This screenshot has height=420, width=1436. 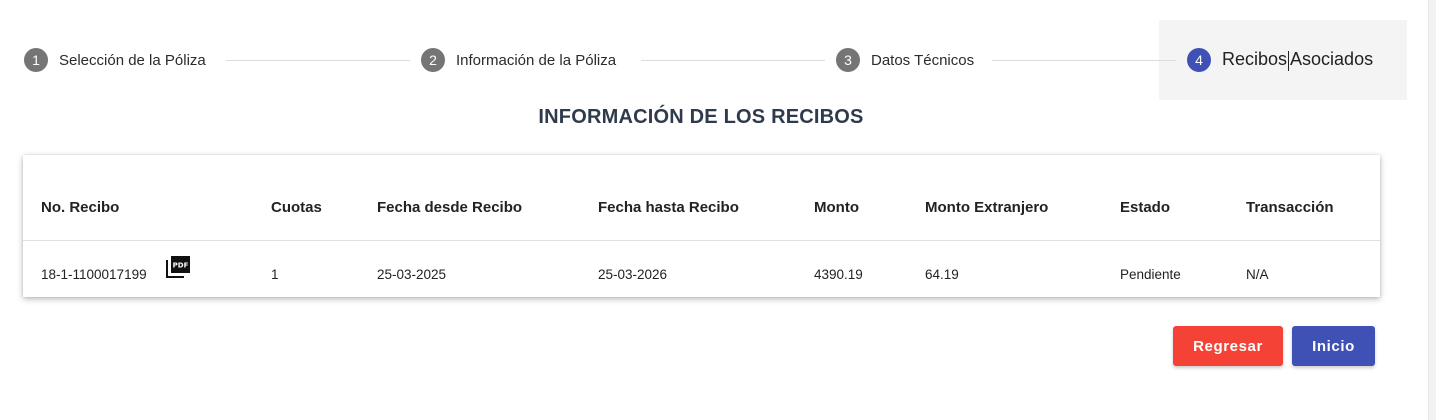 I want to click on cell-recibo: 18-1-1100017199, so click(x=94, y=274).